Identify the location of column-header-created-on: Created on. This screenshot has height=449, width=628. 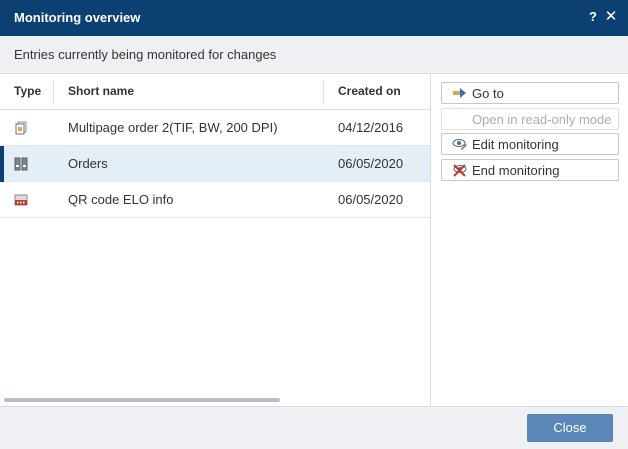
(369, 91).